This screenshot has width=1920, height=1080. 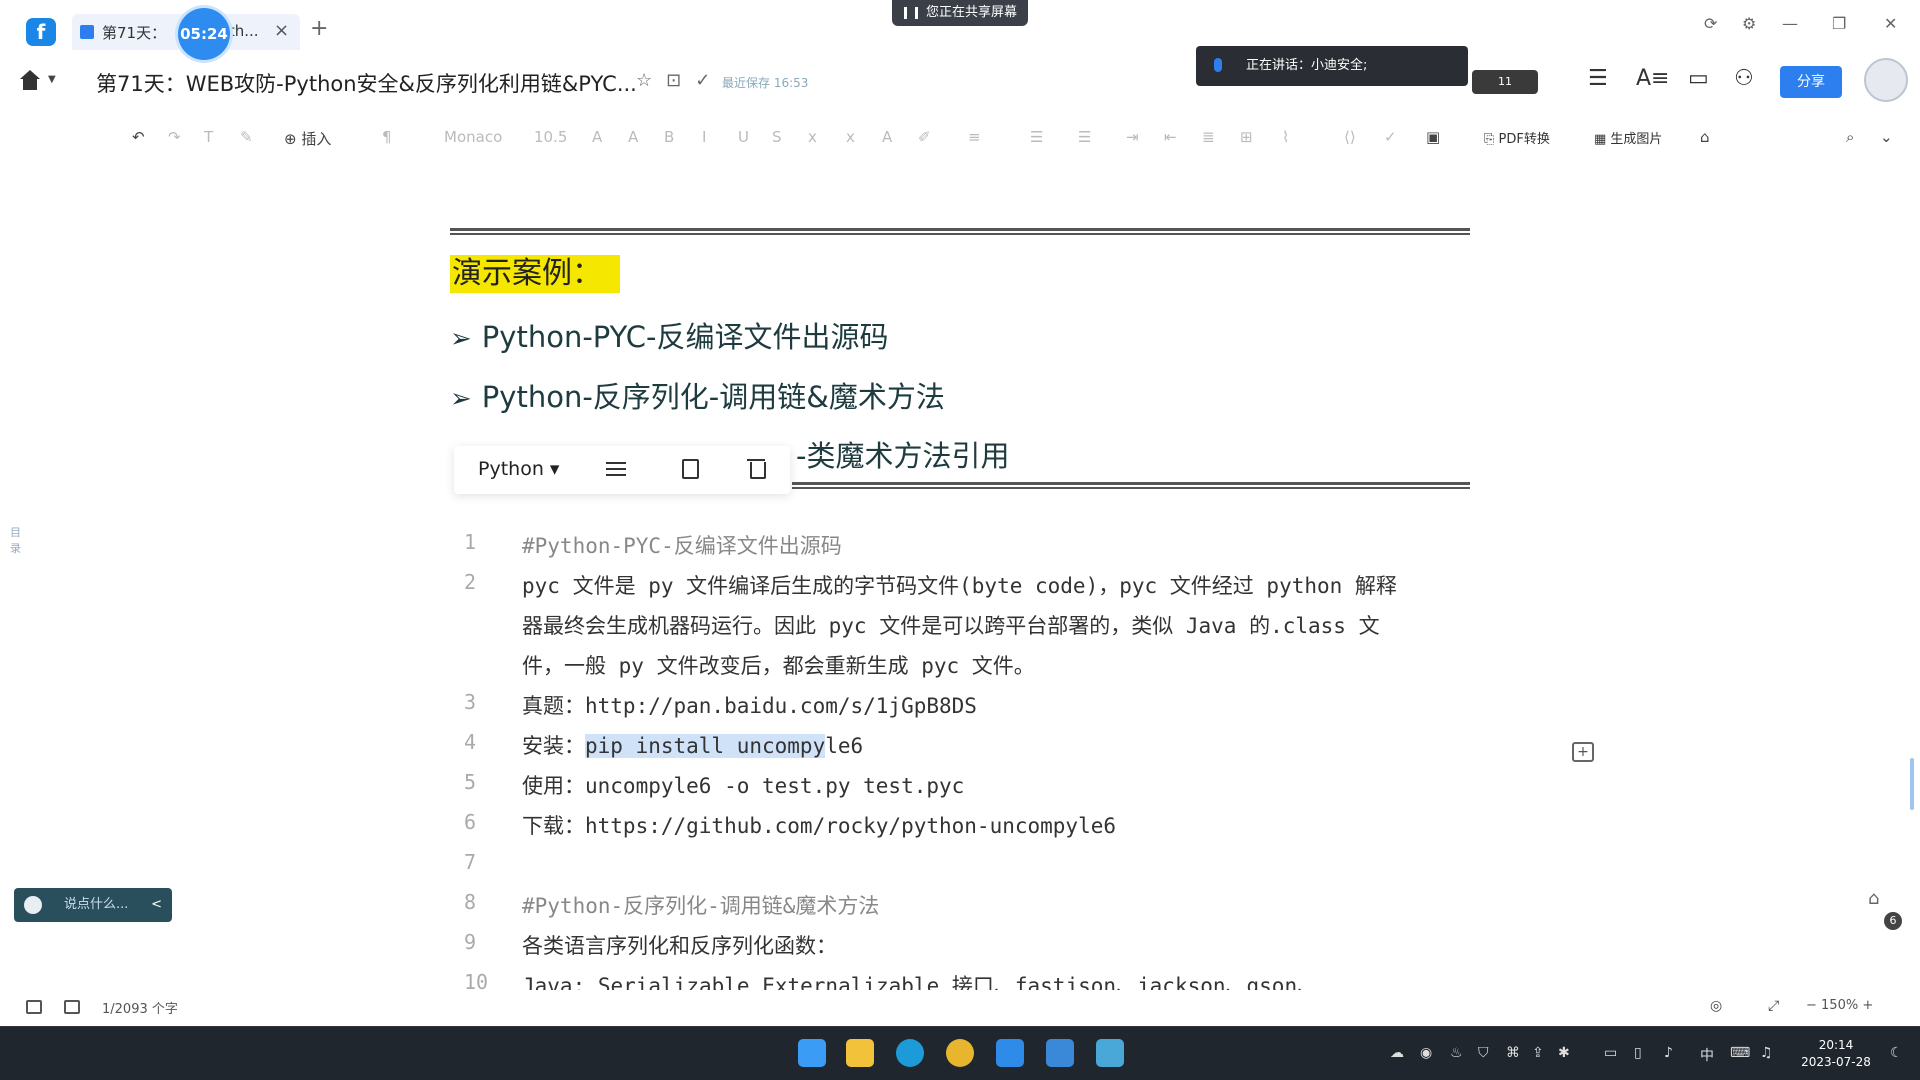 What do you see at coordinates (1350, 137) in the screenshot?
I see `code-icon: ⟨⟩` at bounding box center [1350, 137].